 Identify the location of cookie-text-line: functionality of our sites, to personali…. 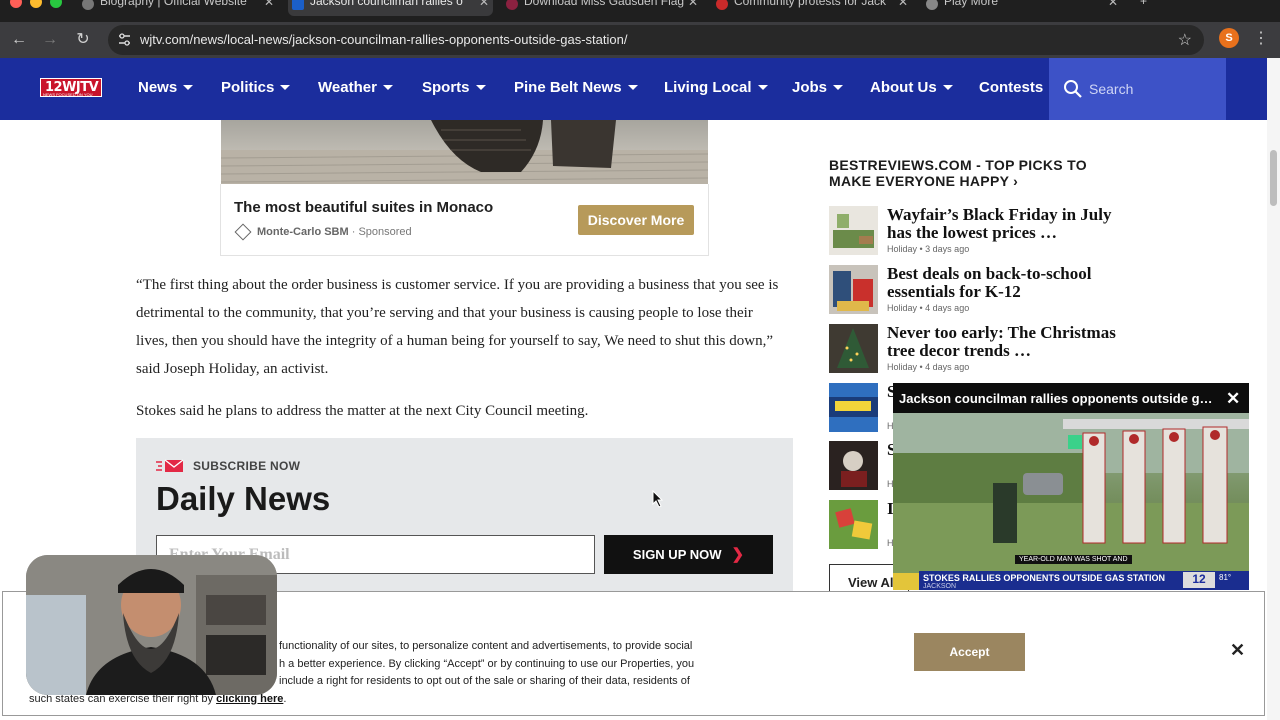
(486, 646).